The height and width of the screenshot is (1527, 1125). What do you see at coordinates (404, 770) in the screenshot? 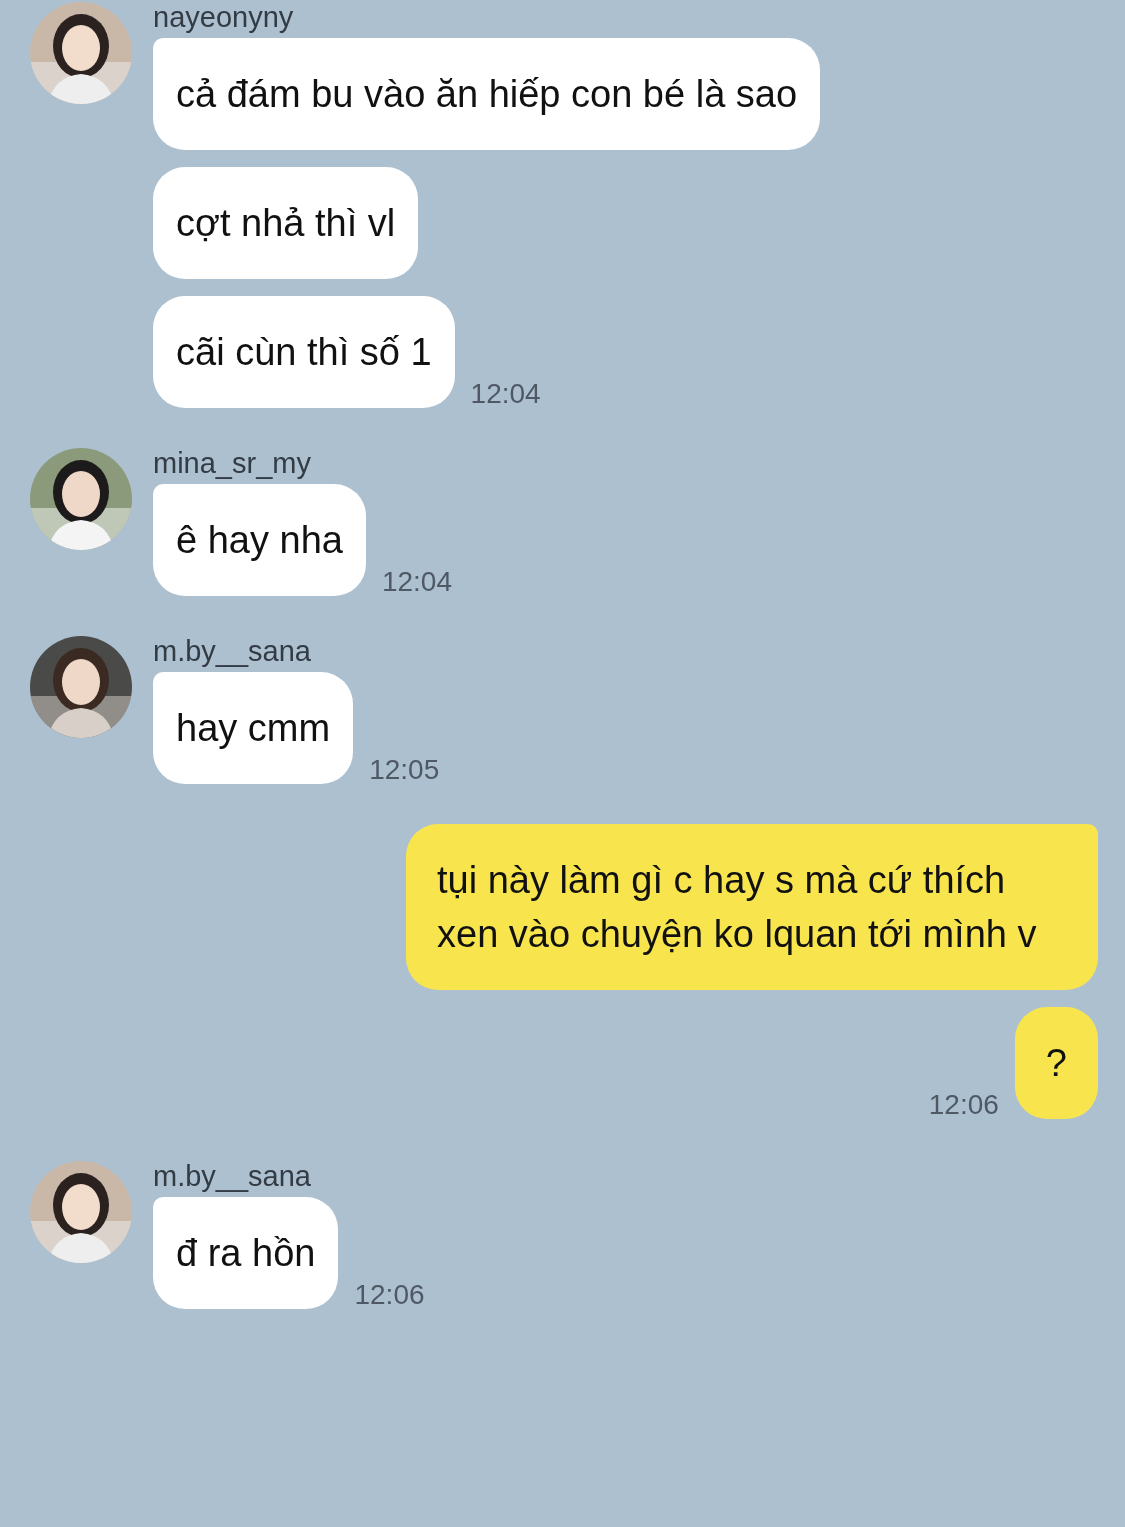
I see `timestamp: 12:05` at bounding box center [404, 770].